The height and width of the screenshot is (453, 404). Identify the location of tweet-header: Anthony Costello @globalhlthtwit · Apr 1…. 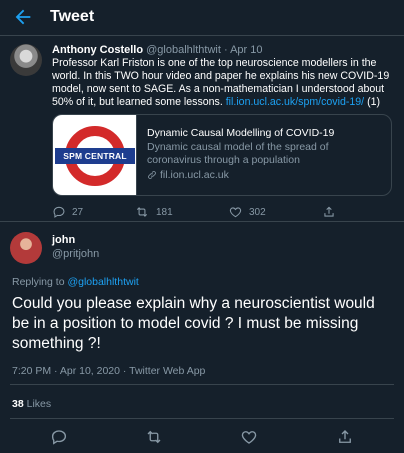
(157, 50).